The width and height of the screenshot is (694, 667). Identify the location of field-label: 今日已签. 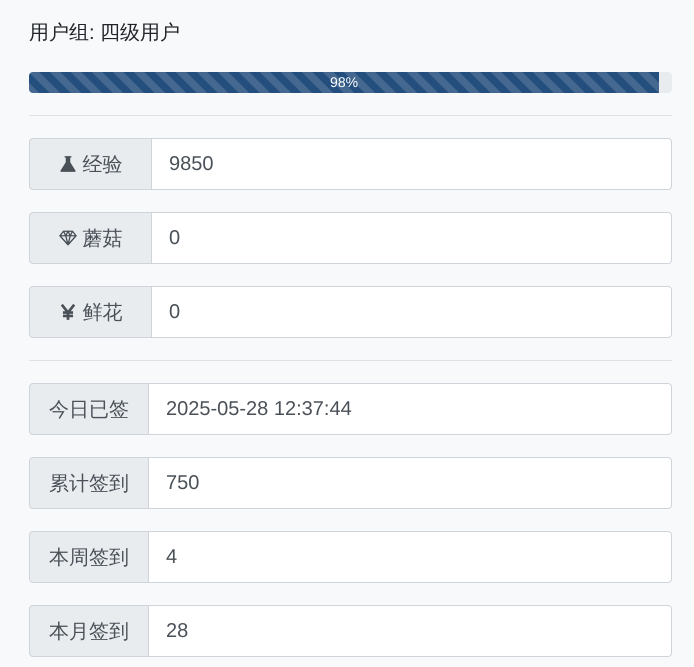
(89, 409).